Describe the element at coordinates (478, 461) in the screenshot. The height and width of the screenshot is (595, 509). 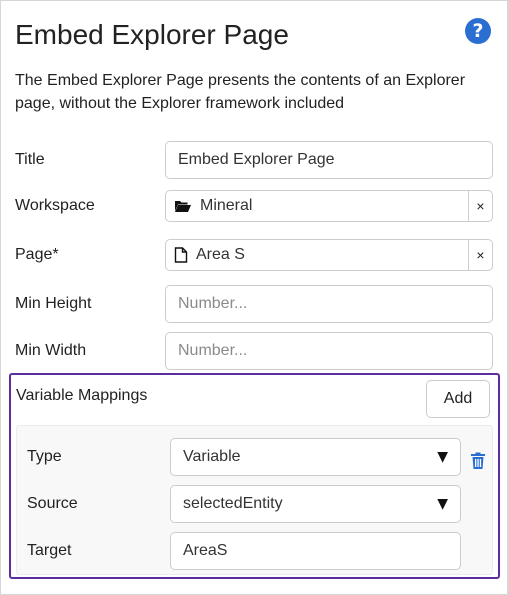
I see `trash-icon` at that location.